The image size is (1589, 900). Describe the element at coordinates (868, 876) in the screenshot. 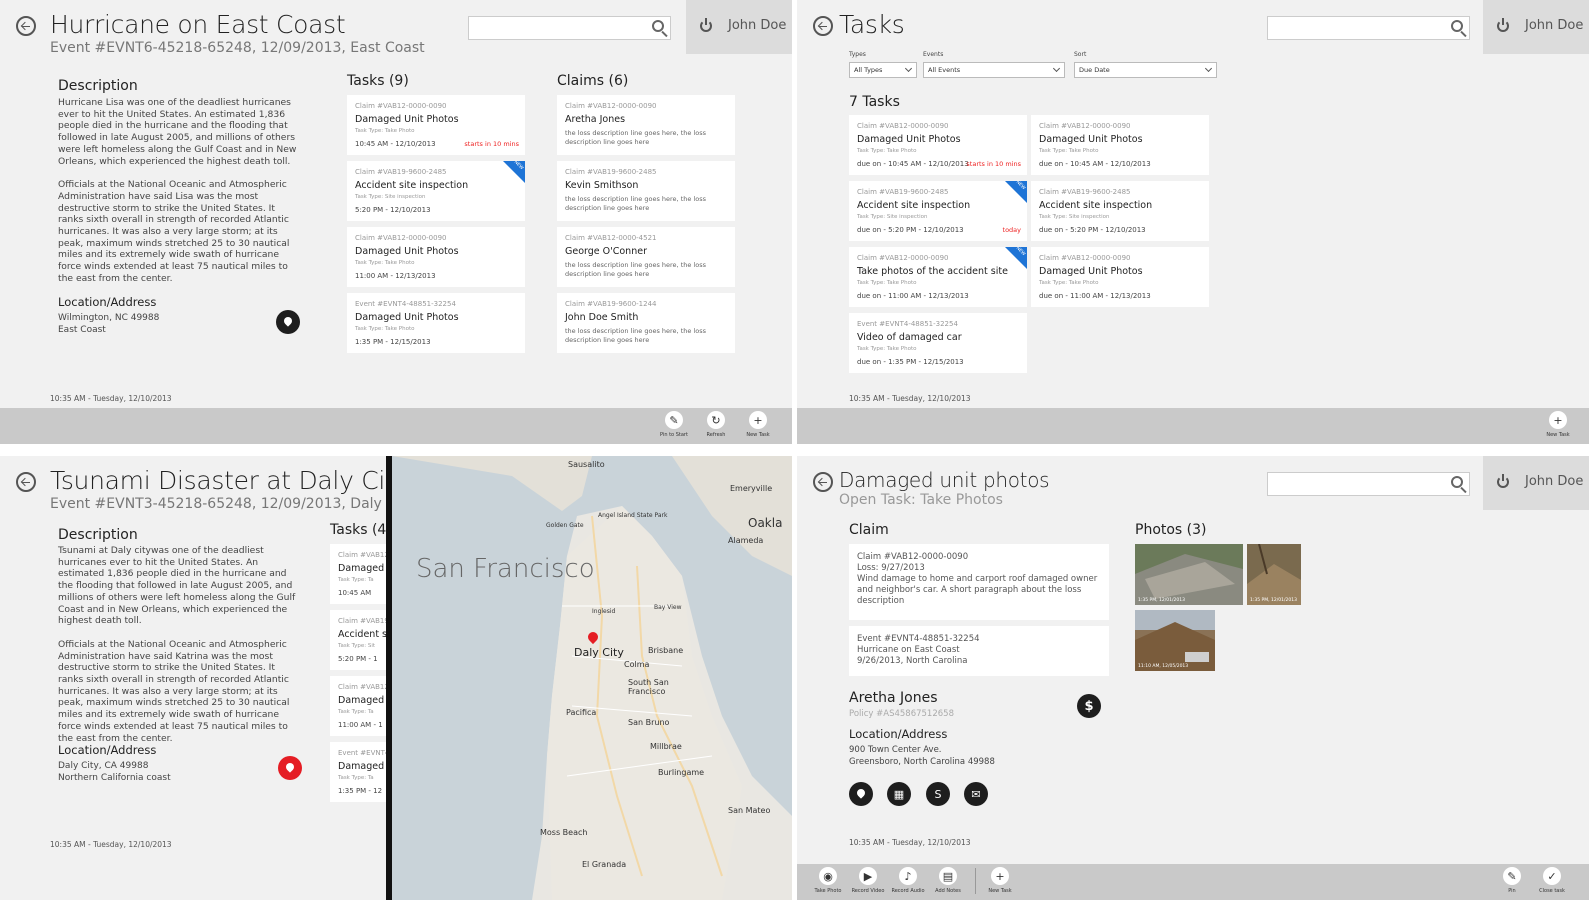

I see `video-icon: ▶` at that location.